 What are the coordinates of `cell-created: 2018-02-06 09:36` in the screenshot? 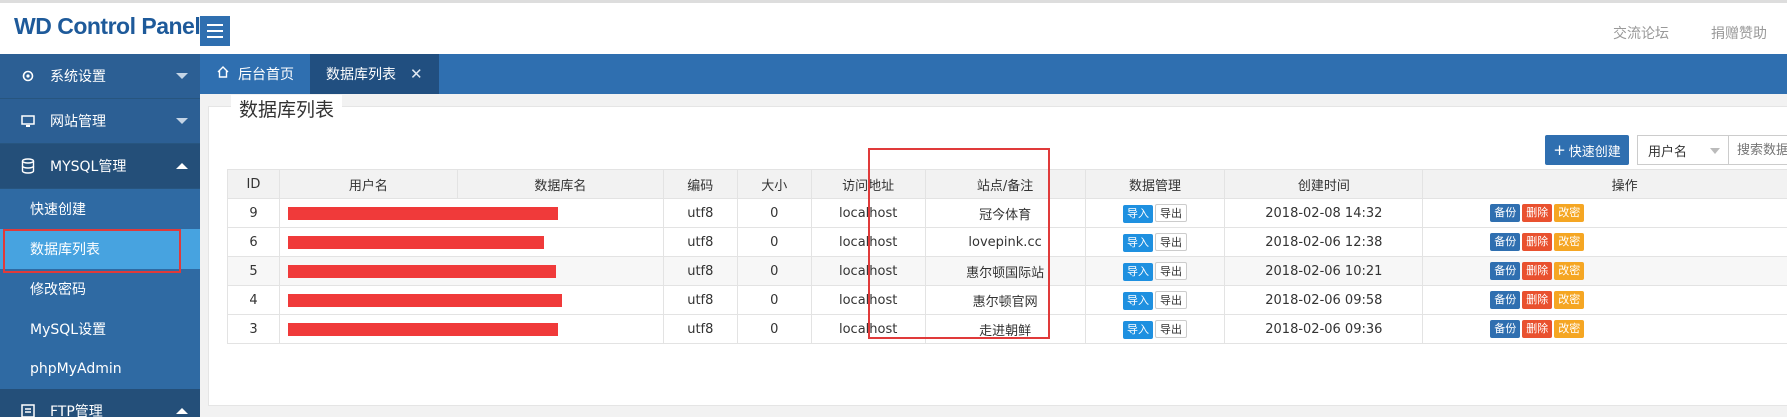 It's located at (1324, 329).